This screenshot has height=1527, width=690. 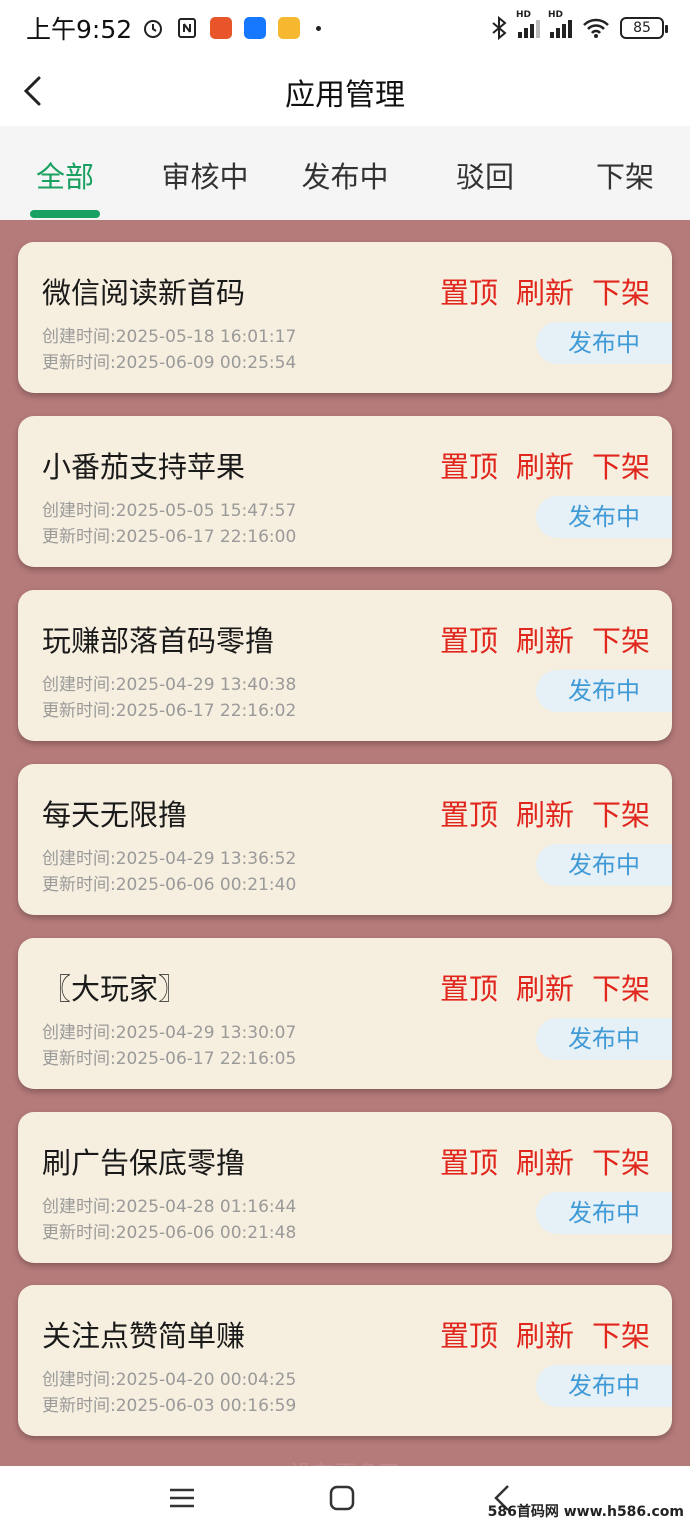 I want to click on home-button, so click(x=342, y=1498).